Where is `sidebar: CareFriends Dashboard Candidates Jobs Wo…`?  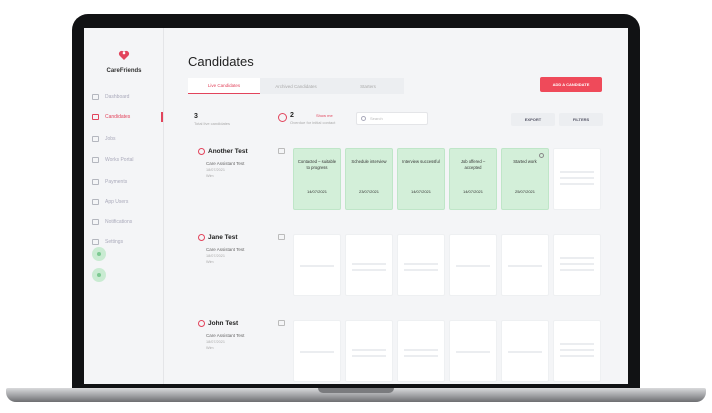 sidebar: CareFriends Dashboard Candidates Jobs Wo… is located at coordinates (124, 206).